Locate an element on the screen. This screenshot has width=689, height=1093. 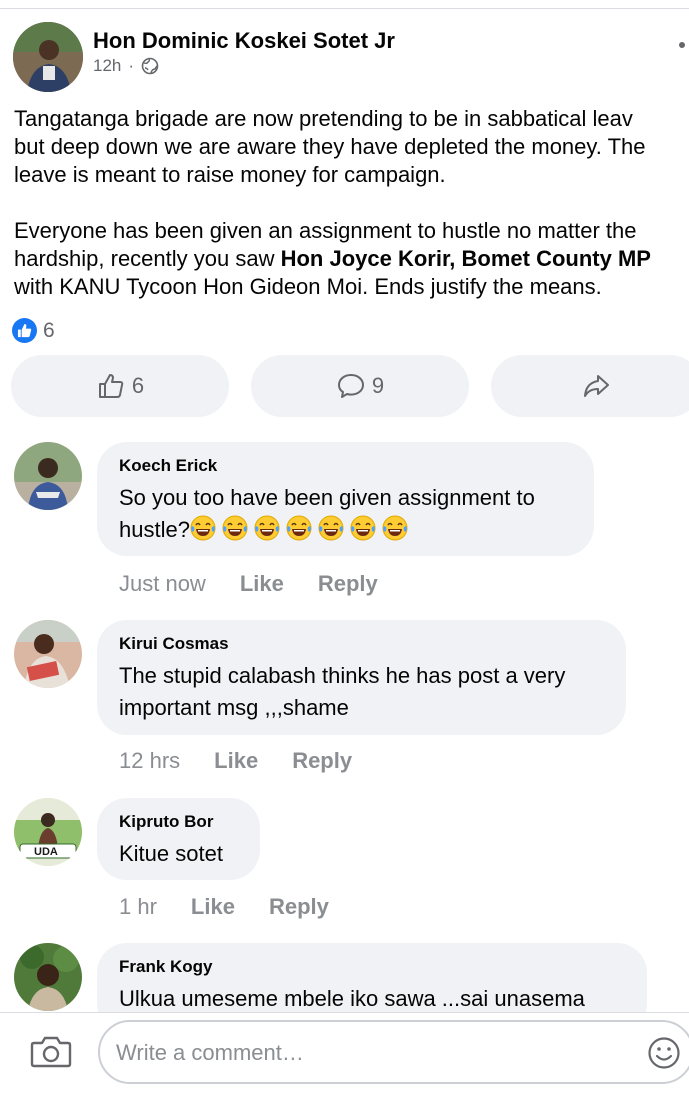
post-line-text: hardship, recently you saw is located at coordinates (147, 258).